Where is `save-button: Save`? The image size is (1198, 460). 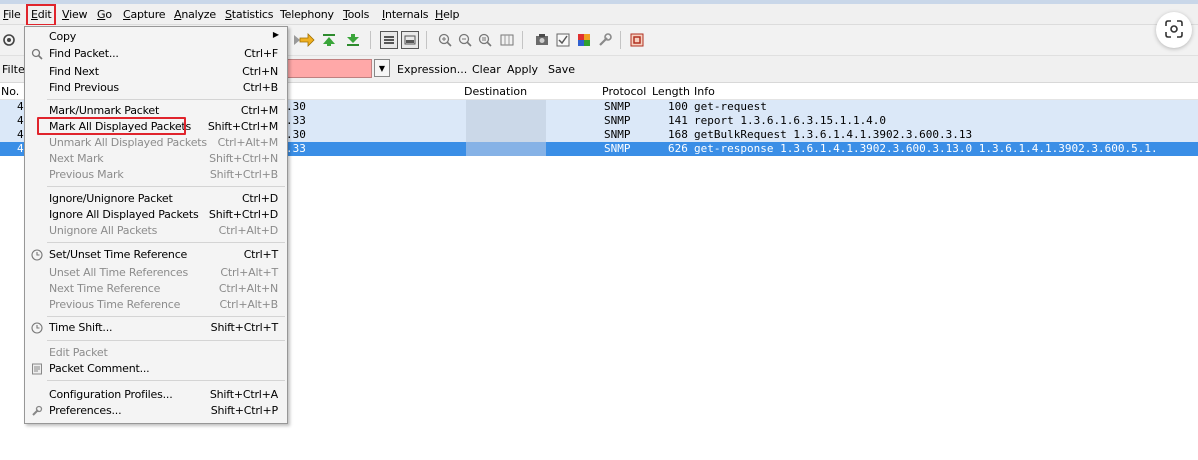
save-button: Save is located at coordinates (561, 69).